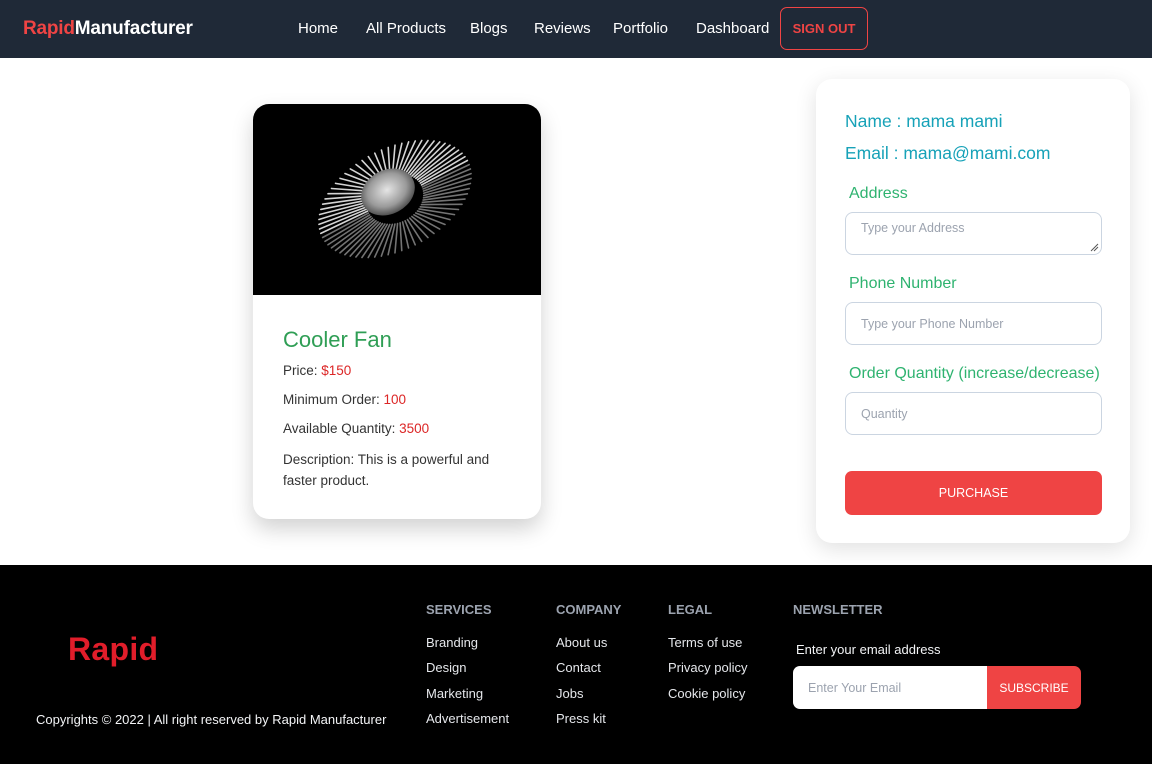 This screenshot has height=764, width=1152. What do you see at coordinates (454, 693) in the screenshot?
I see `footer-link-marketing: Marketing` at bounding box center [454, 693].